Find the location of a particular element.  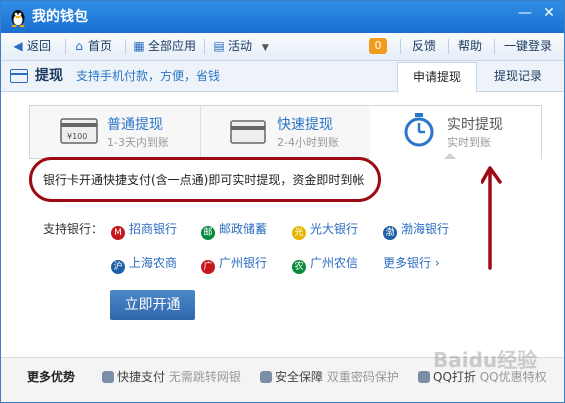

page-title: 提现 is located at coordinates (49, 76).